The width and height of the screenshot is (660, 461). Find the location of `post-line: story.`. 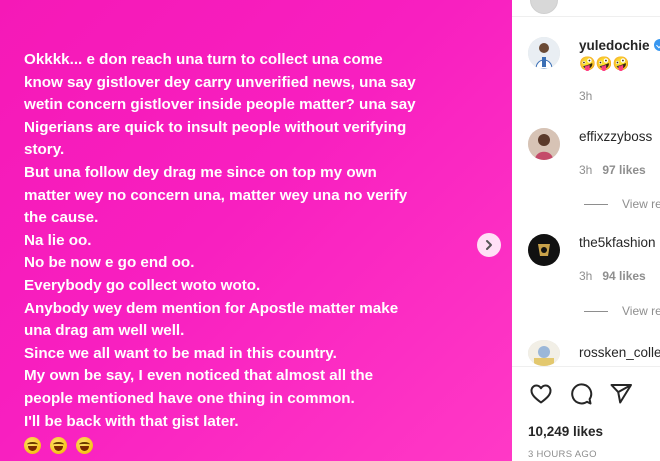

post-line: story. is located at coordinates (44, 150).